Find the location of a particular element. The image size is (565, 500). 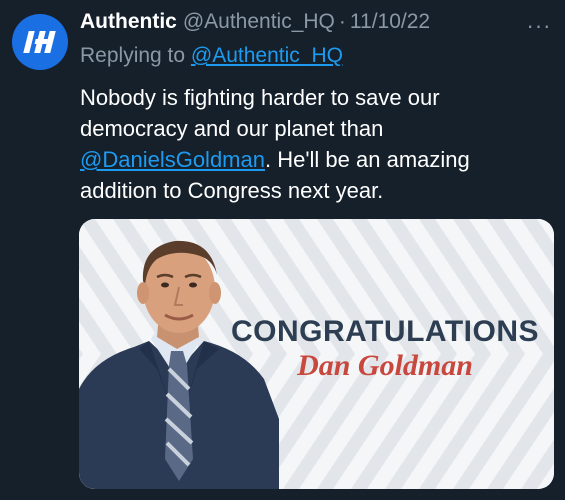

tweet-date: 11/10/22 is located at coordinates (390, 22).